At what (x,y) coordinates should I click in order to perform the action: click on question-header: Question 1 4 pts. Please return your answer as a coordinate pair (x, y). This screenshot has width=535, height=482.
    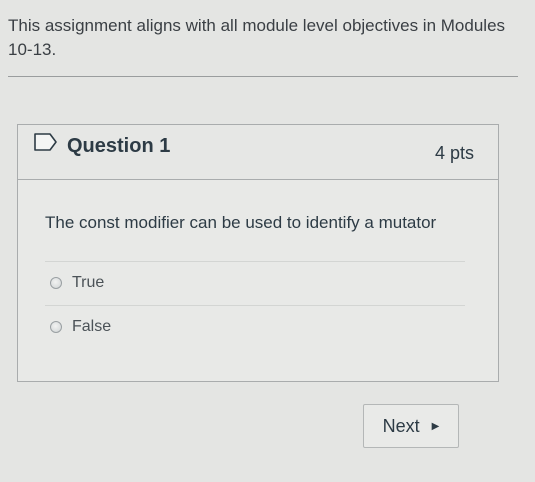
    Looking at the image, I should click on (258, 152).